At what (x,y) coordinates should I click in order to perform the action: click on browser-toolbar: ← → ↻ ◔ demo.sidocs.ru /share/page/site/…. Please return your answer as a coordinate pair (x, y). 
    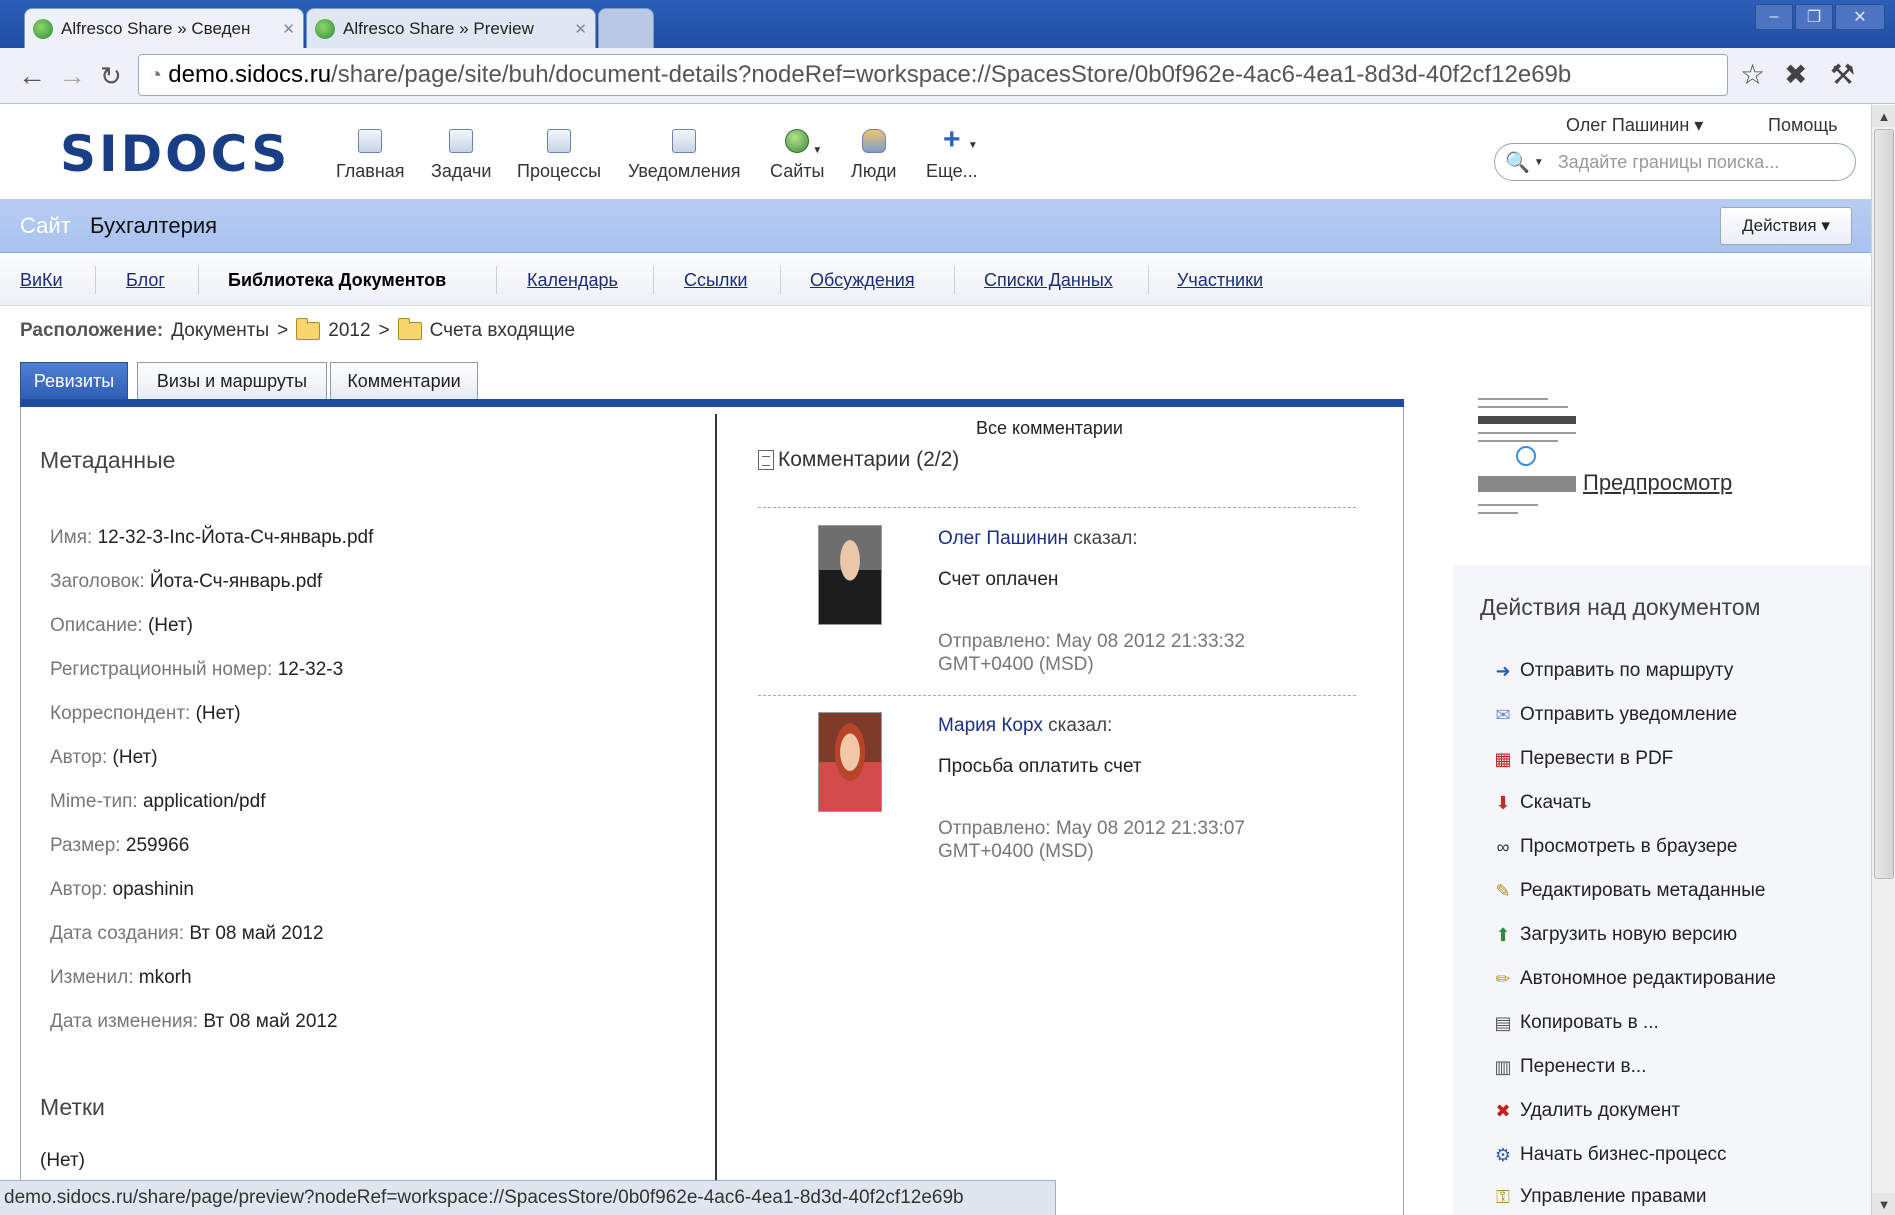
    Looking at the image, I should click on (947, 76).